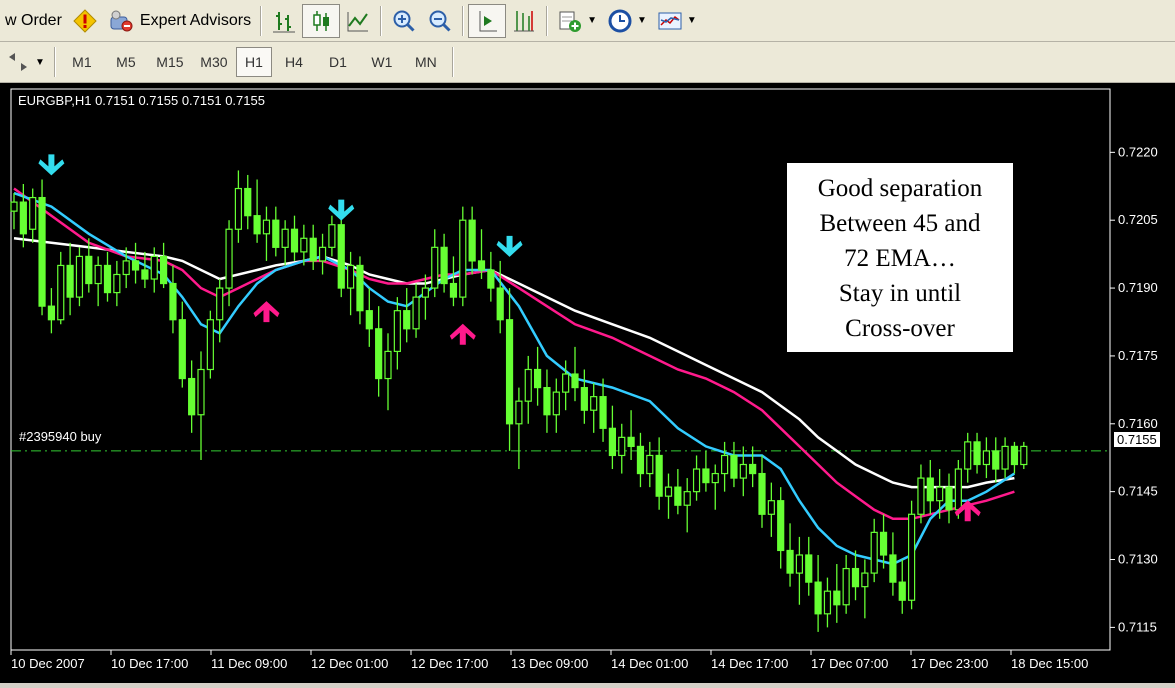 This screenshot has width=1175, height=688. I want to click on autotrading-button, so click(85, 21).